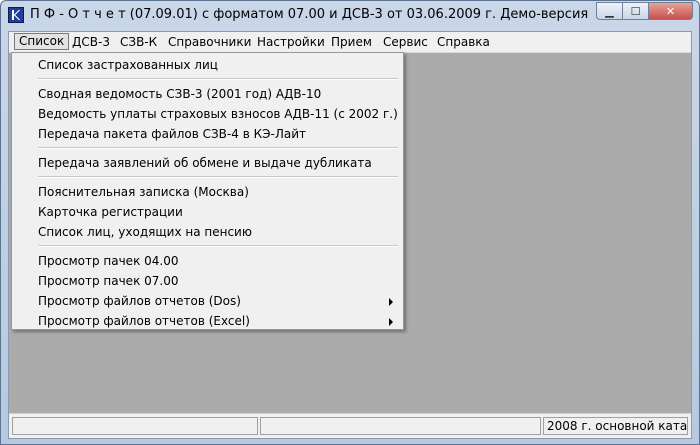  Describe the element at coordinates (615, 426) in the screenshot. I see `status-panel-catalog: 2008 г. основной каталог` at that location.